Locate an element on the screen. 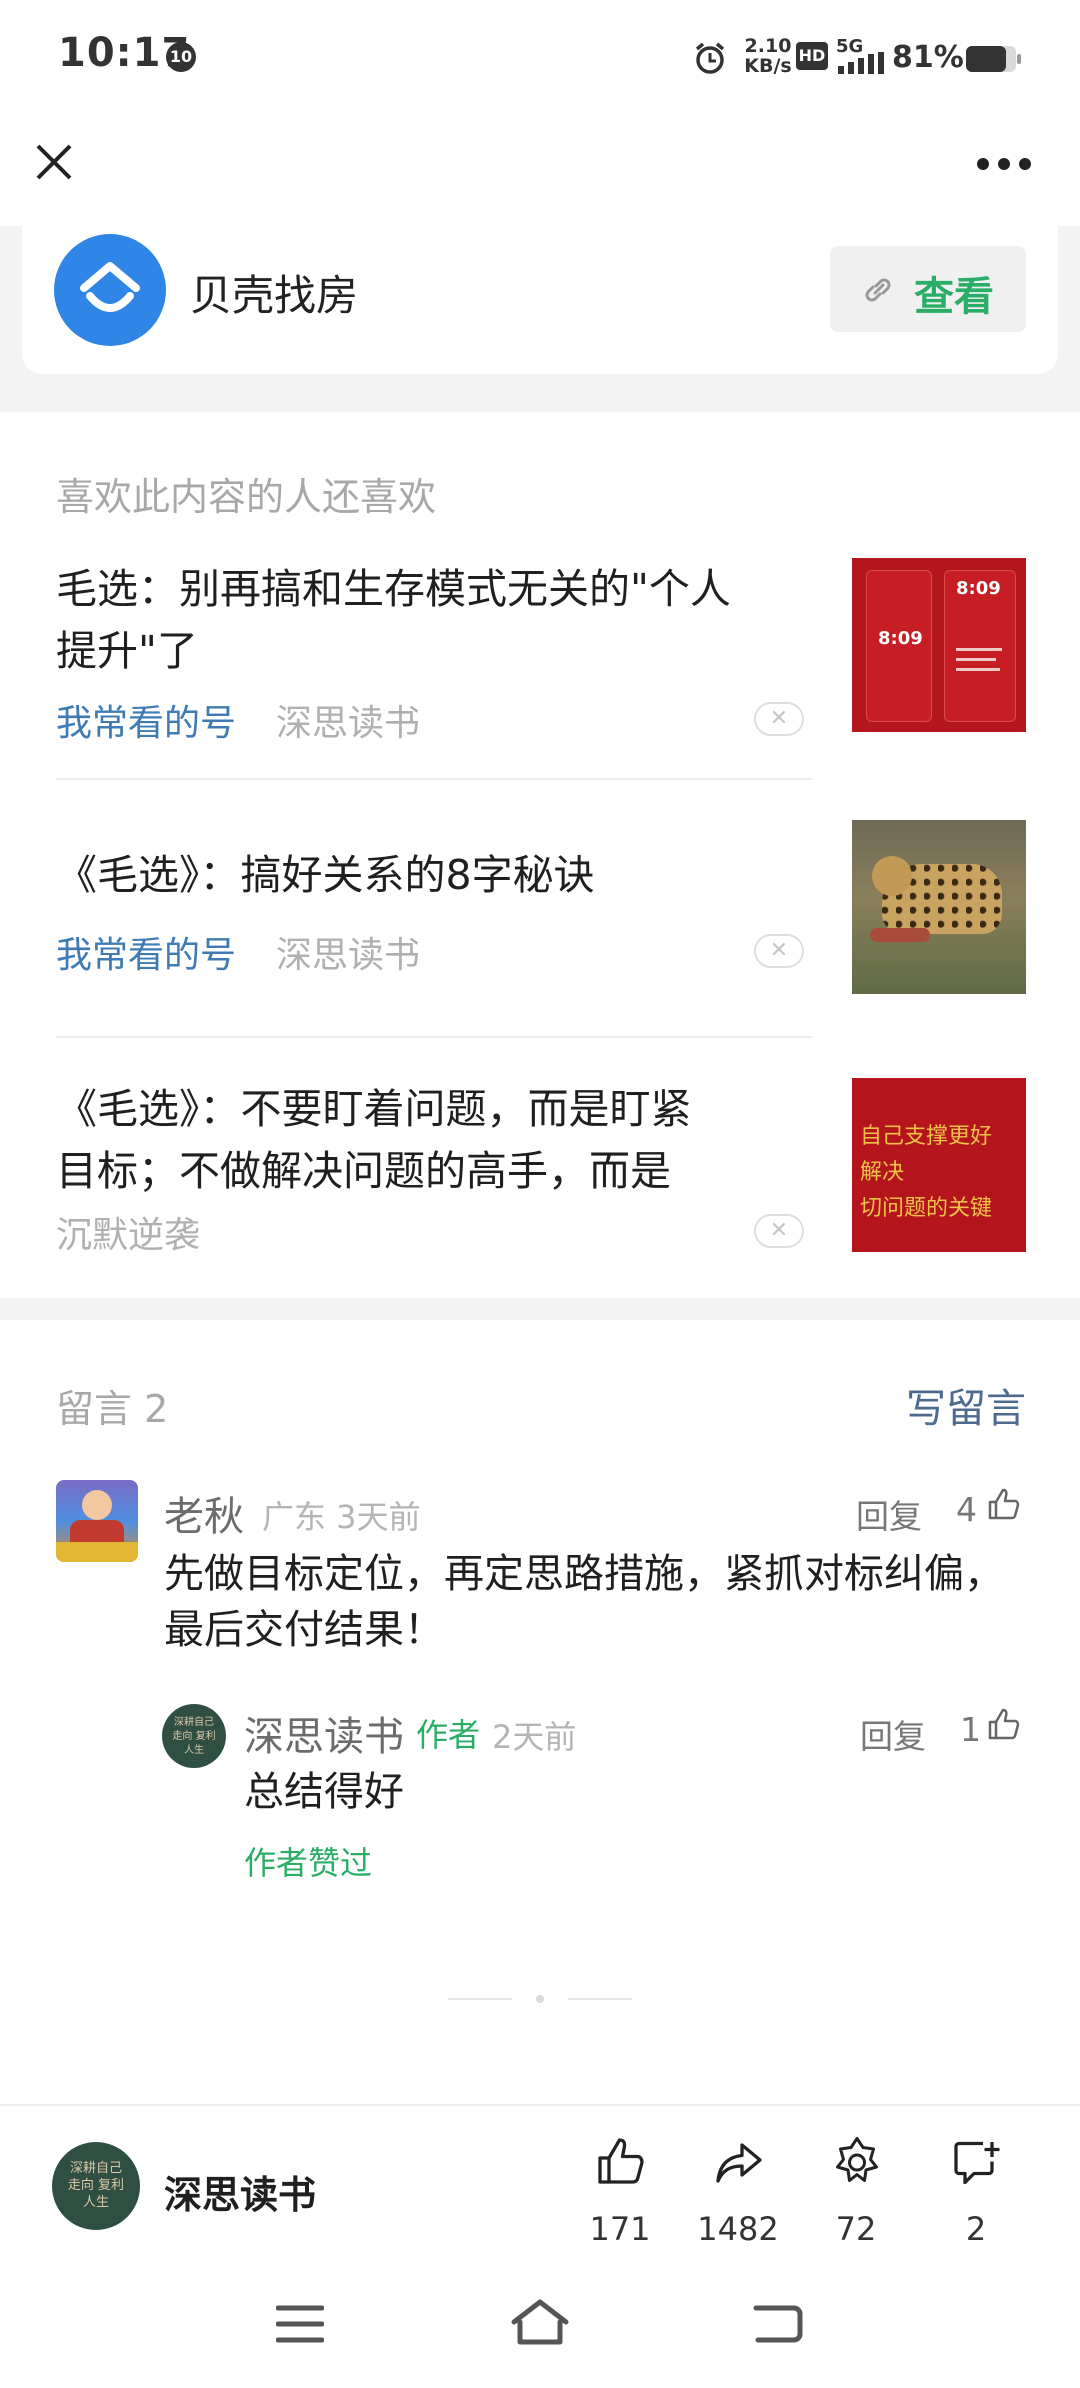  view-label: 查看 is located at coordinates (954, 297).